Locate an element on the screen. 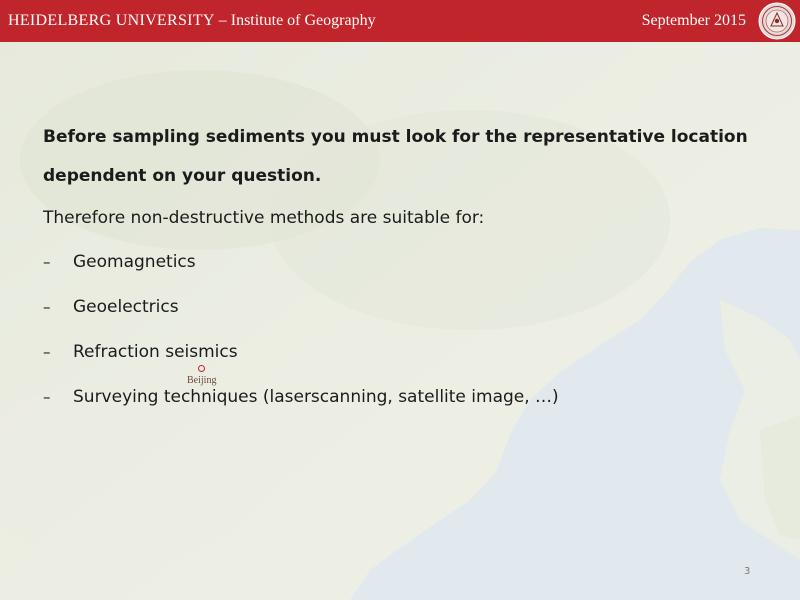  city-label: Beijing is located at coordinates (202, 380).